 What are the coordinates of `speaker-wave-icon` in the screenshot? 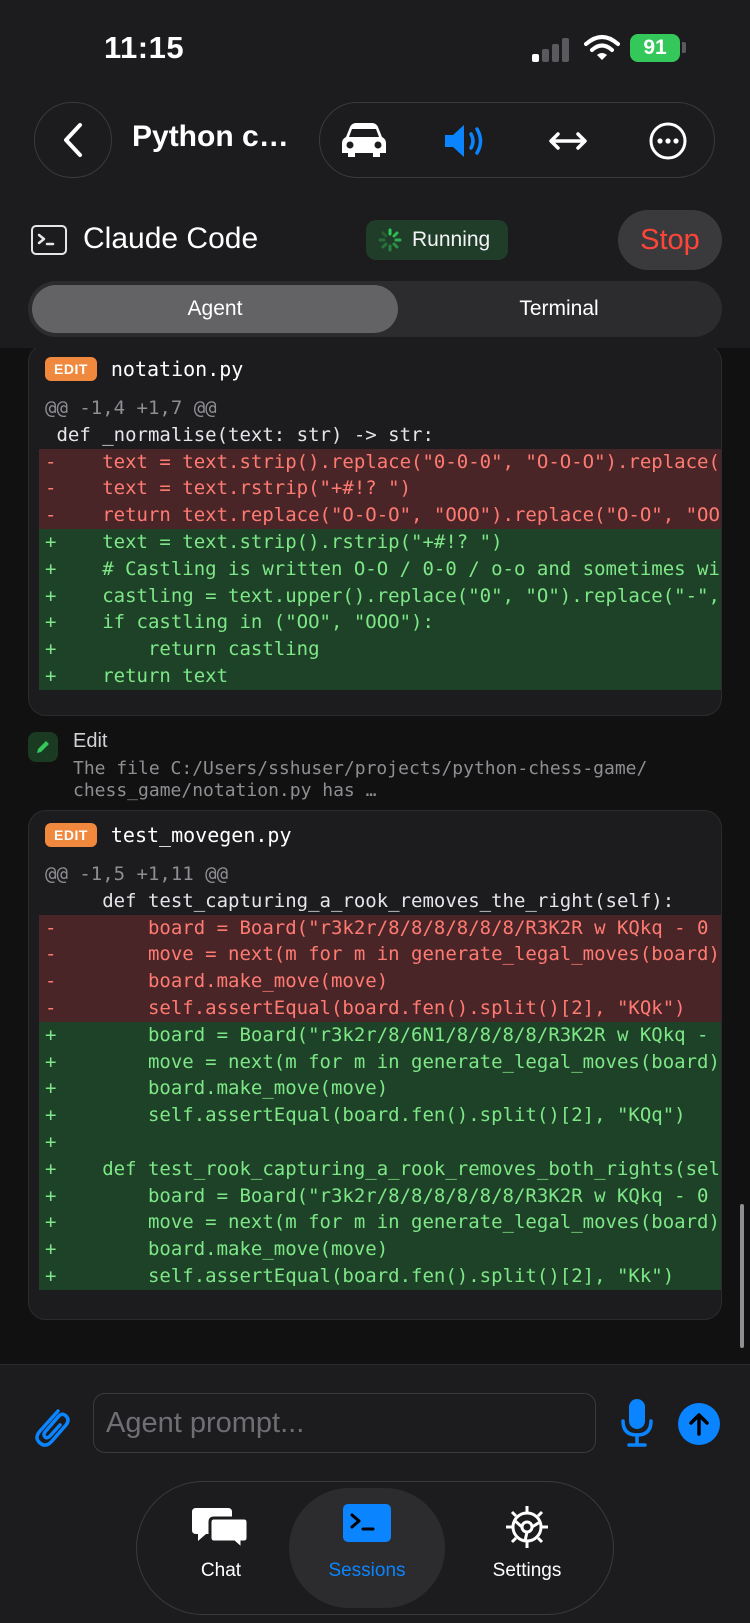 It's located at (464, 141).